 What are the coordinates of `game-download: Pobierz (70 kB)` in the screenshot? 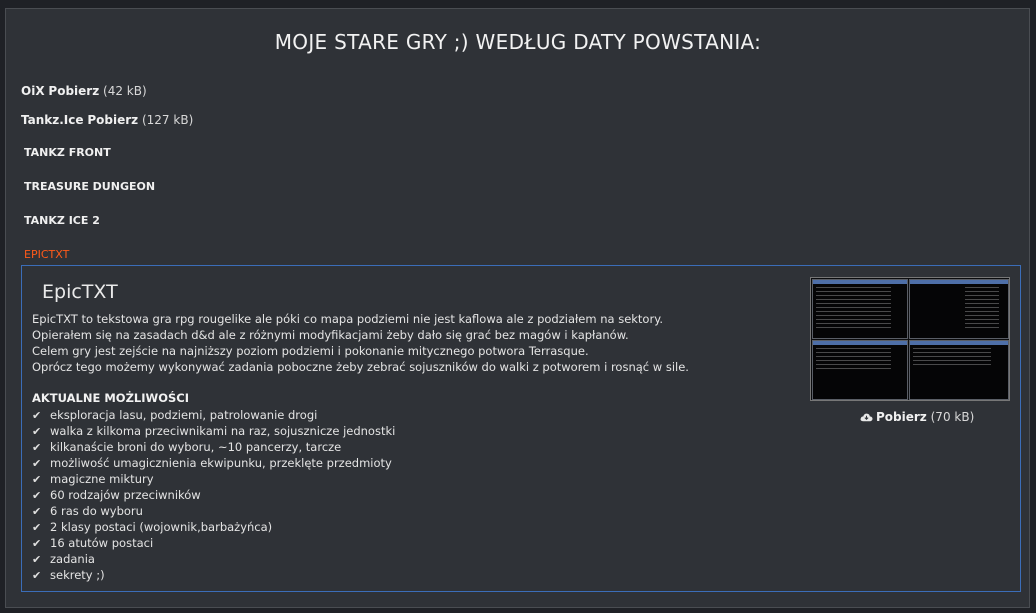 It's located at (917, 417).